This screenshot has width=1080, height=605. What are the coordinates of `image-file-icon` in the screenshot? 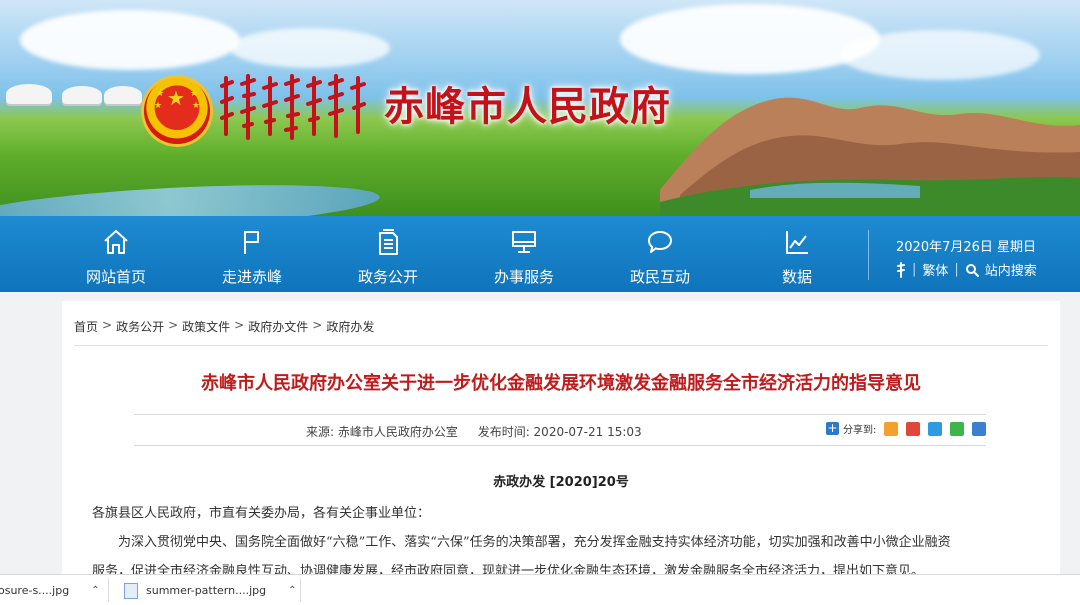 It's located at (131, 590).